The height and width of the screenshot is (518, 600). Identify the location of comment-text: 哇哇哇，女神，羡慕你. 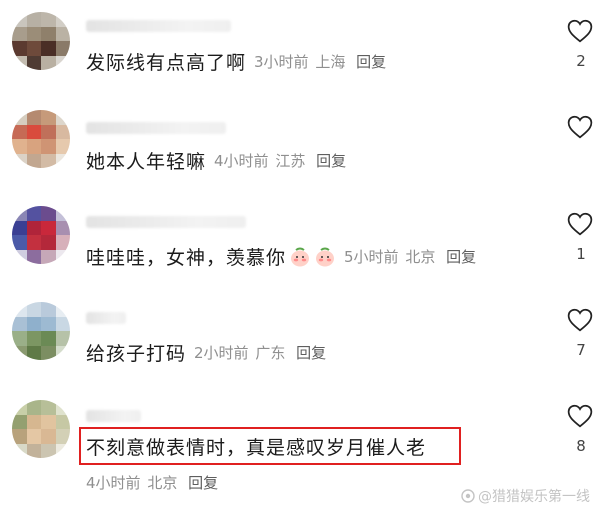
(186, 258).